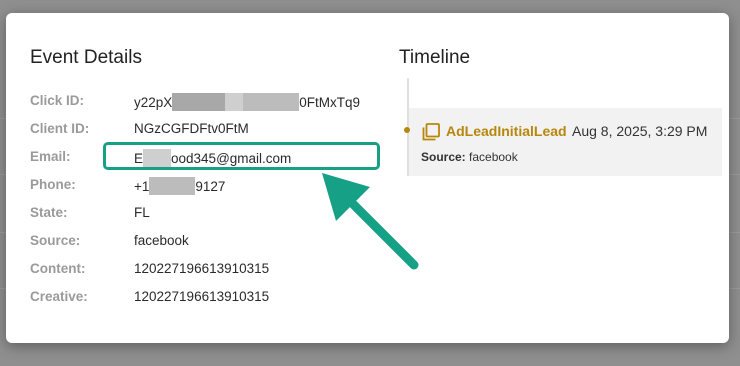  What do you see at coordinates (201, 296) in the screenshot?
I see `creative-value: 120227196613910315` at bounding box center [201, 296].